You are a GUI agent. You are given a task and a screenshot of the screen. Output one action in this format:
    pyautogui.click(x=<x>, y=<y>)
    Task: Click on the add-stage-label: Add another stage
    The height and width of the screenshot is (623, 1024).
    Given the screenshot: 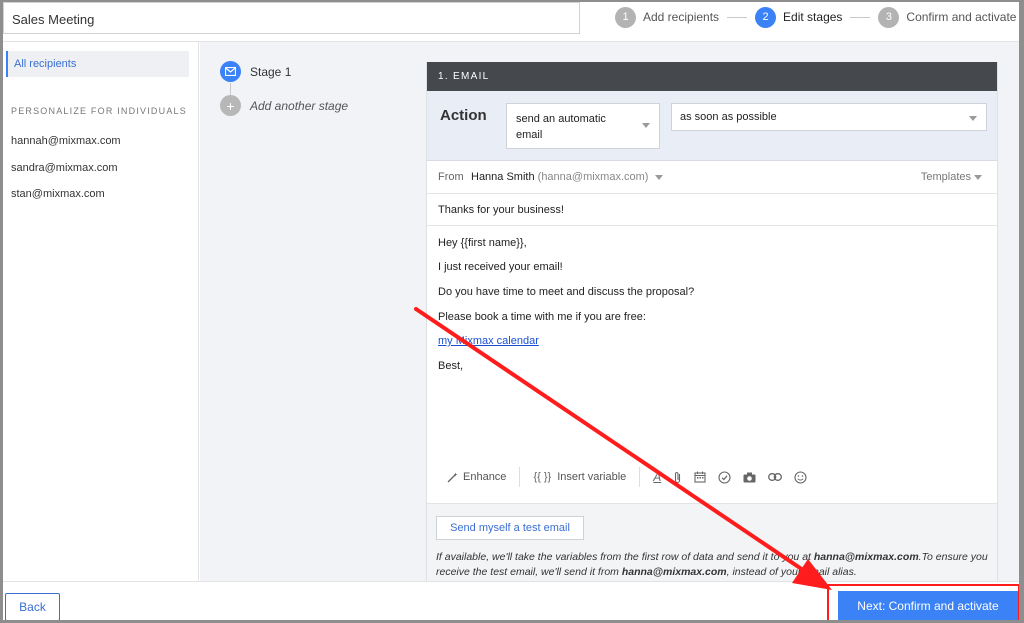 What is the action you would take?
    pyautogui.click(x=299, y=105)
    